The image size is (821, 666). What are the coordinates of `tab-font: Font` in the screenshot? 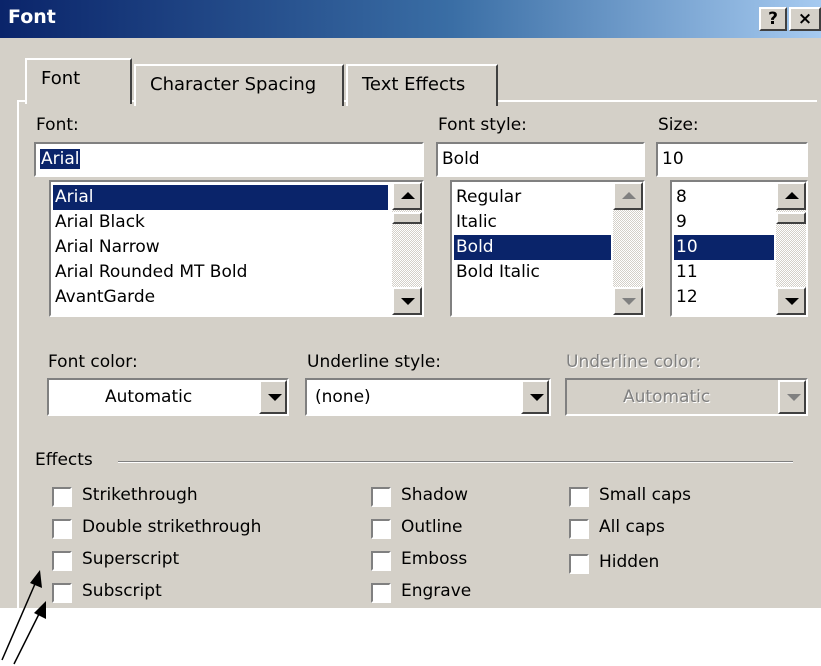 It's located at (78, 81).